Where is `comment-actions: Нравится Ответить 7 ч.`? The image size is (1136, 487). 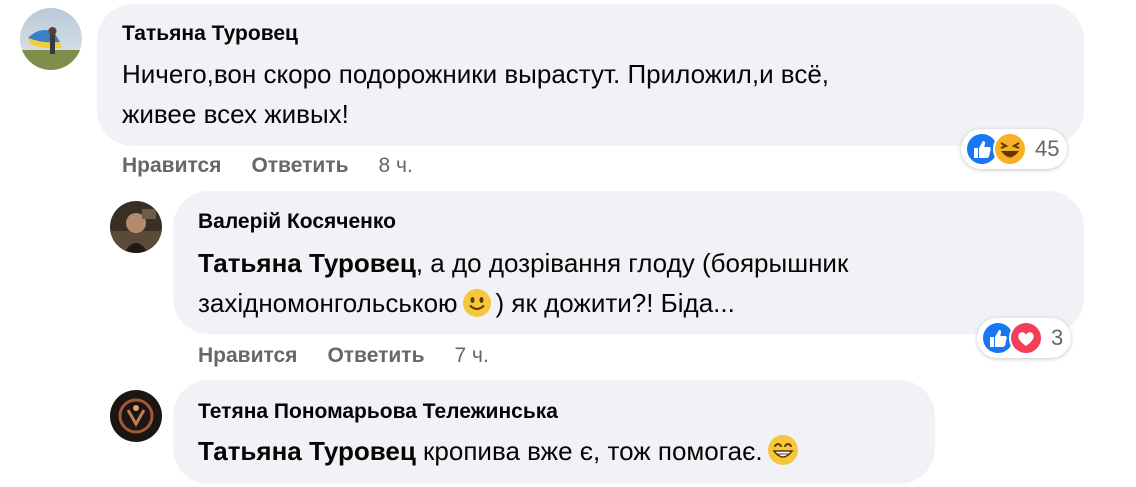 comment-actions: Нравится Ответить 7 ч. is located at coordinates (343, 356).